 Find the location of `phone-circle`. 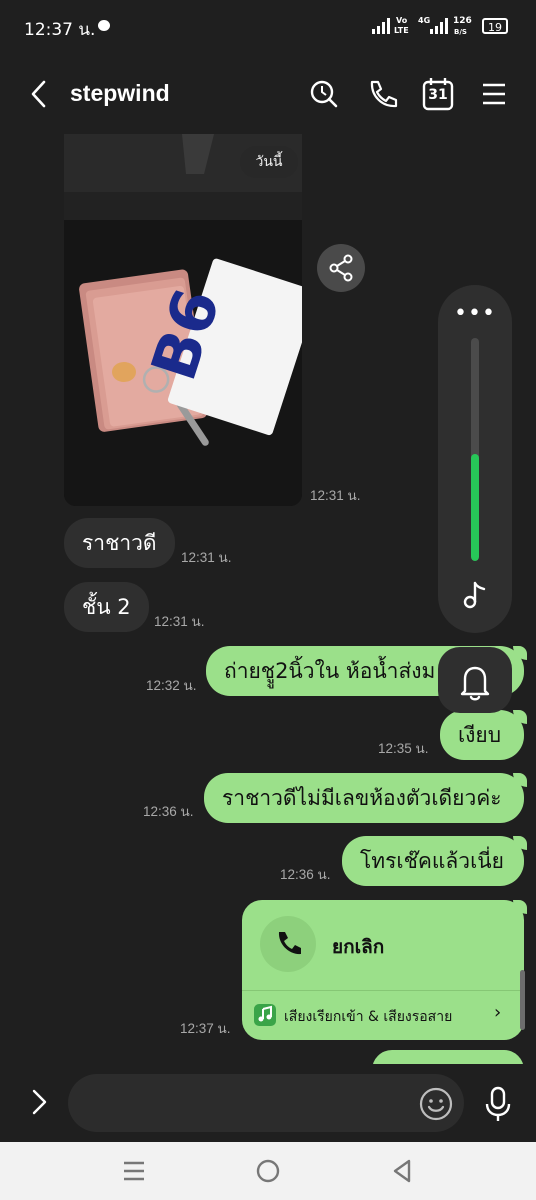

phone-circle is located at coordinates (288, 944).